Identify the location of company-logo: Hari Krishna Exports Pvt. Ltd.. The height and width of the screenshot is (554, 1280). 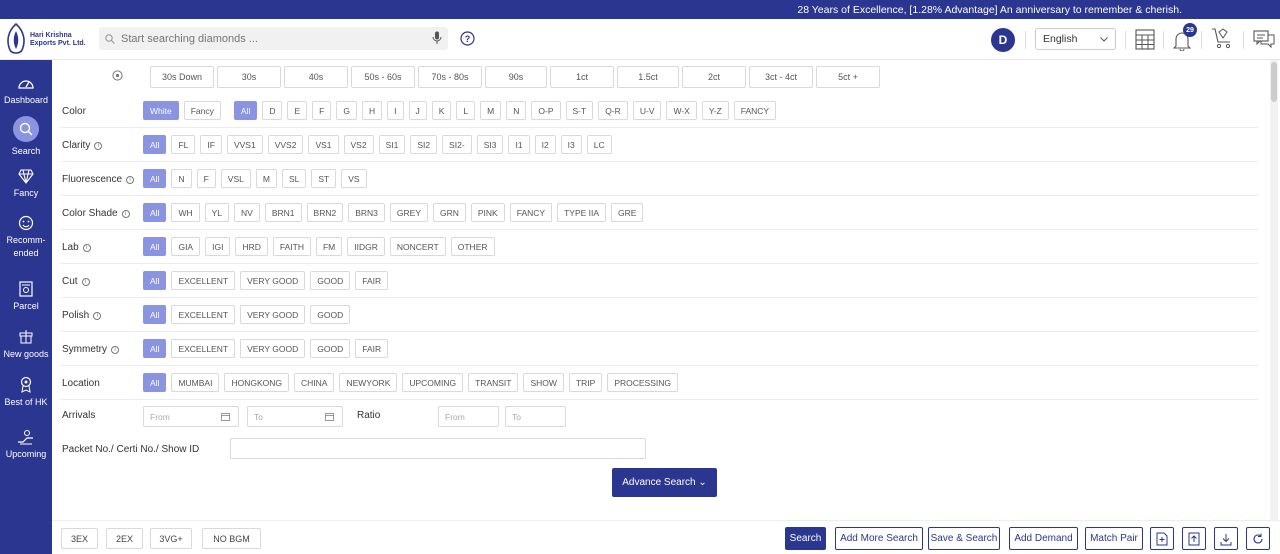
(45, 40).